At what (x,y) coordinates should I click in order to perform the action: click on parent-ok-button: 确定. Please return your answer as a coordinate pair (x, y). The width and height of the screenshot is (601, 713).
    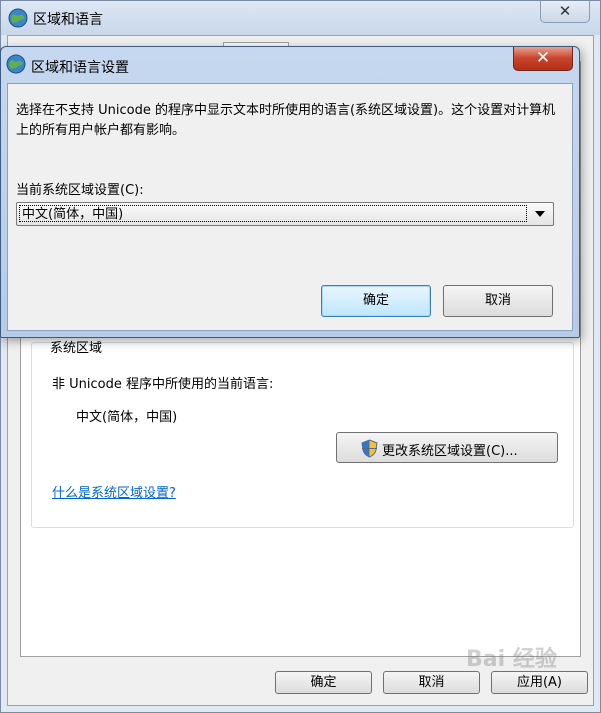
    Looking at the image, I should click on (323, 682).